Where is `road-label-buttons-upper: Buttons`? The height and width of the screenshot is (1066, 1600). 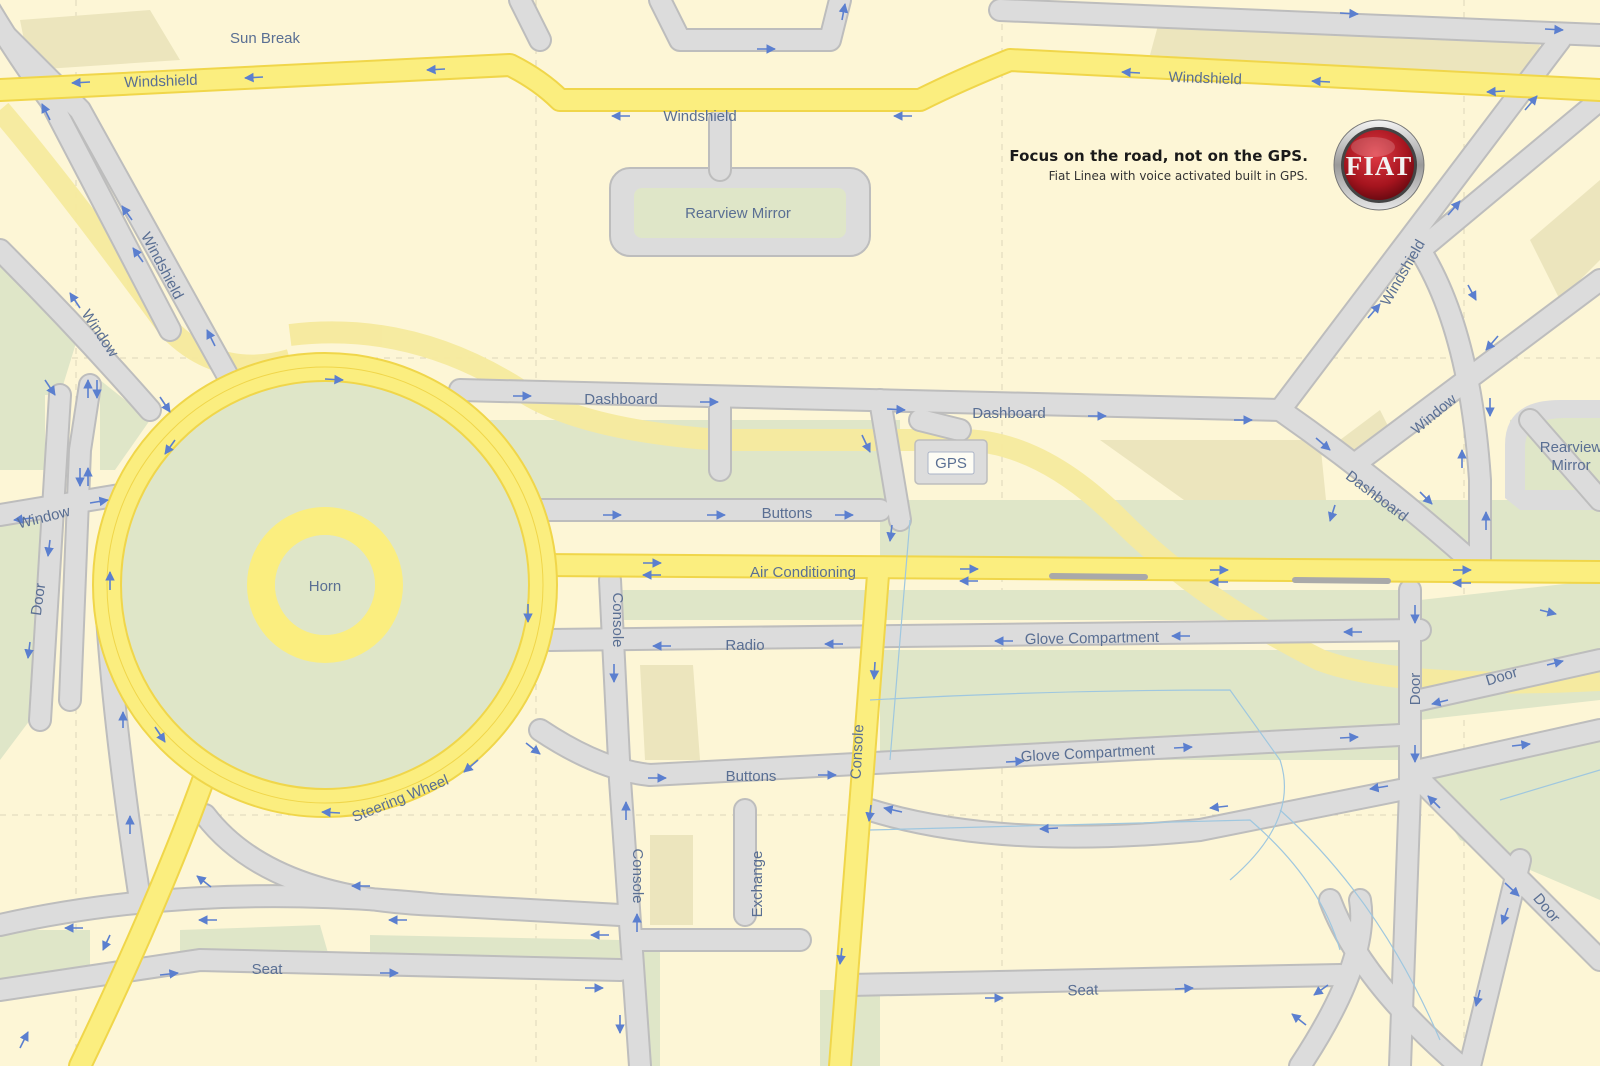
road-label-buttons-upper: Buttons is located at coordinates (787, 513).